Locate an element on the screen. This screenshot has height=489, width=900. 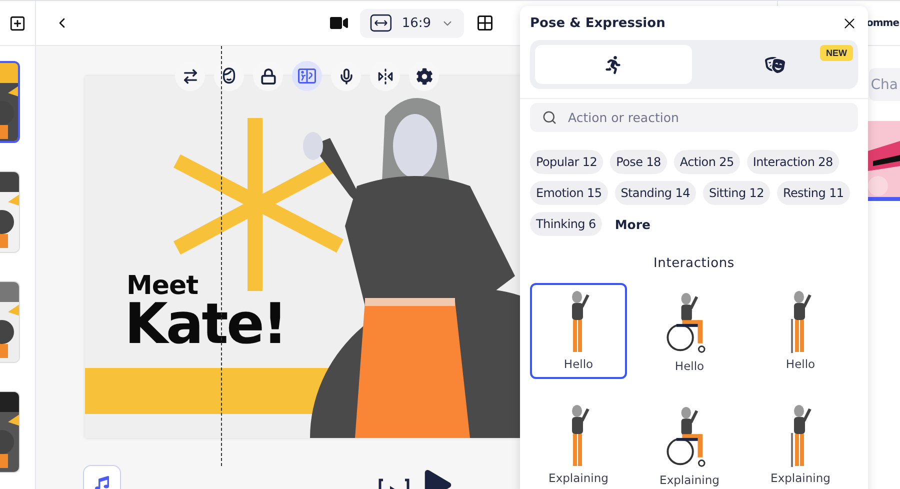
theater-masks-icon is located at coordinates (774, 64).